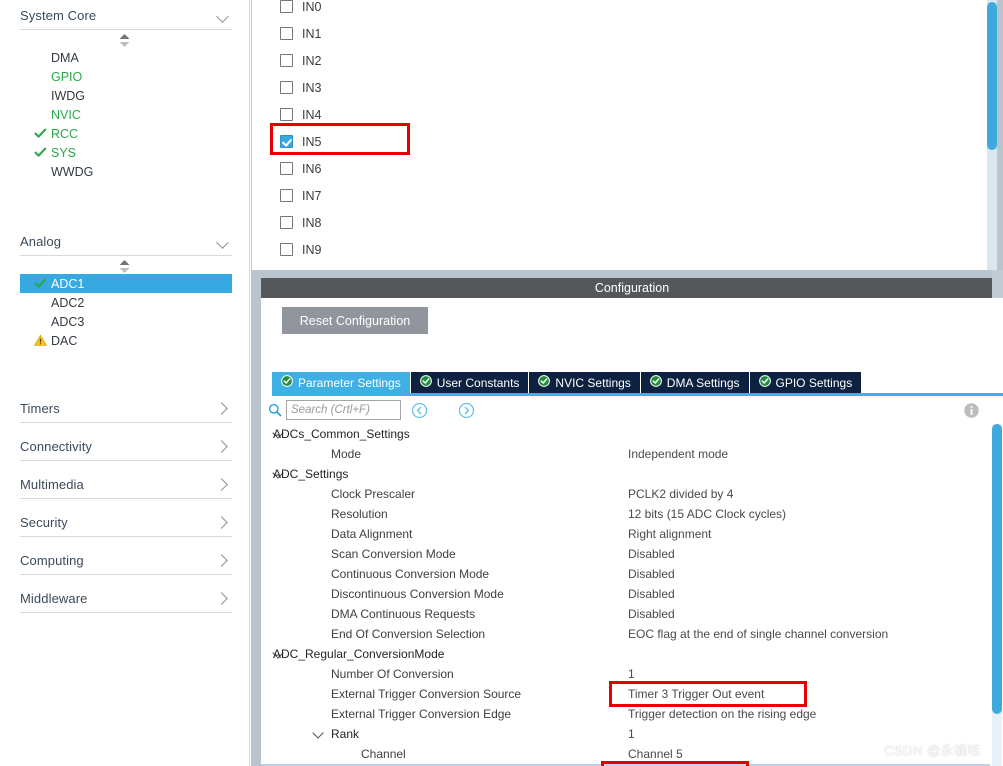  I want to click on tree-param-row: Number Of Conversion 1, so click(625, 674).